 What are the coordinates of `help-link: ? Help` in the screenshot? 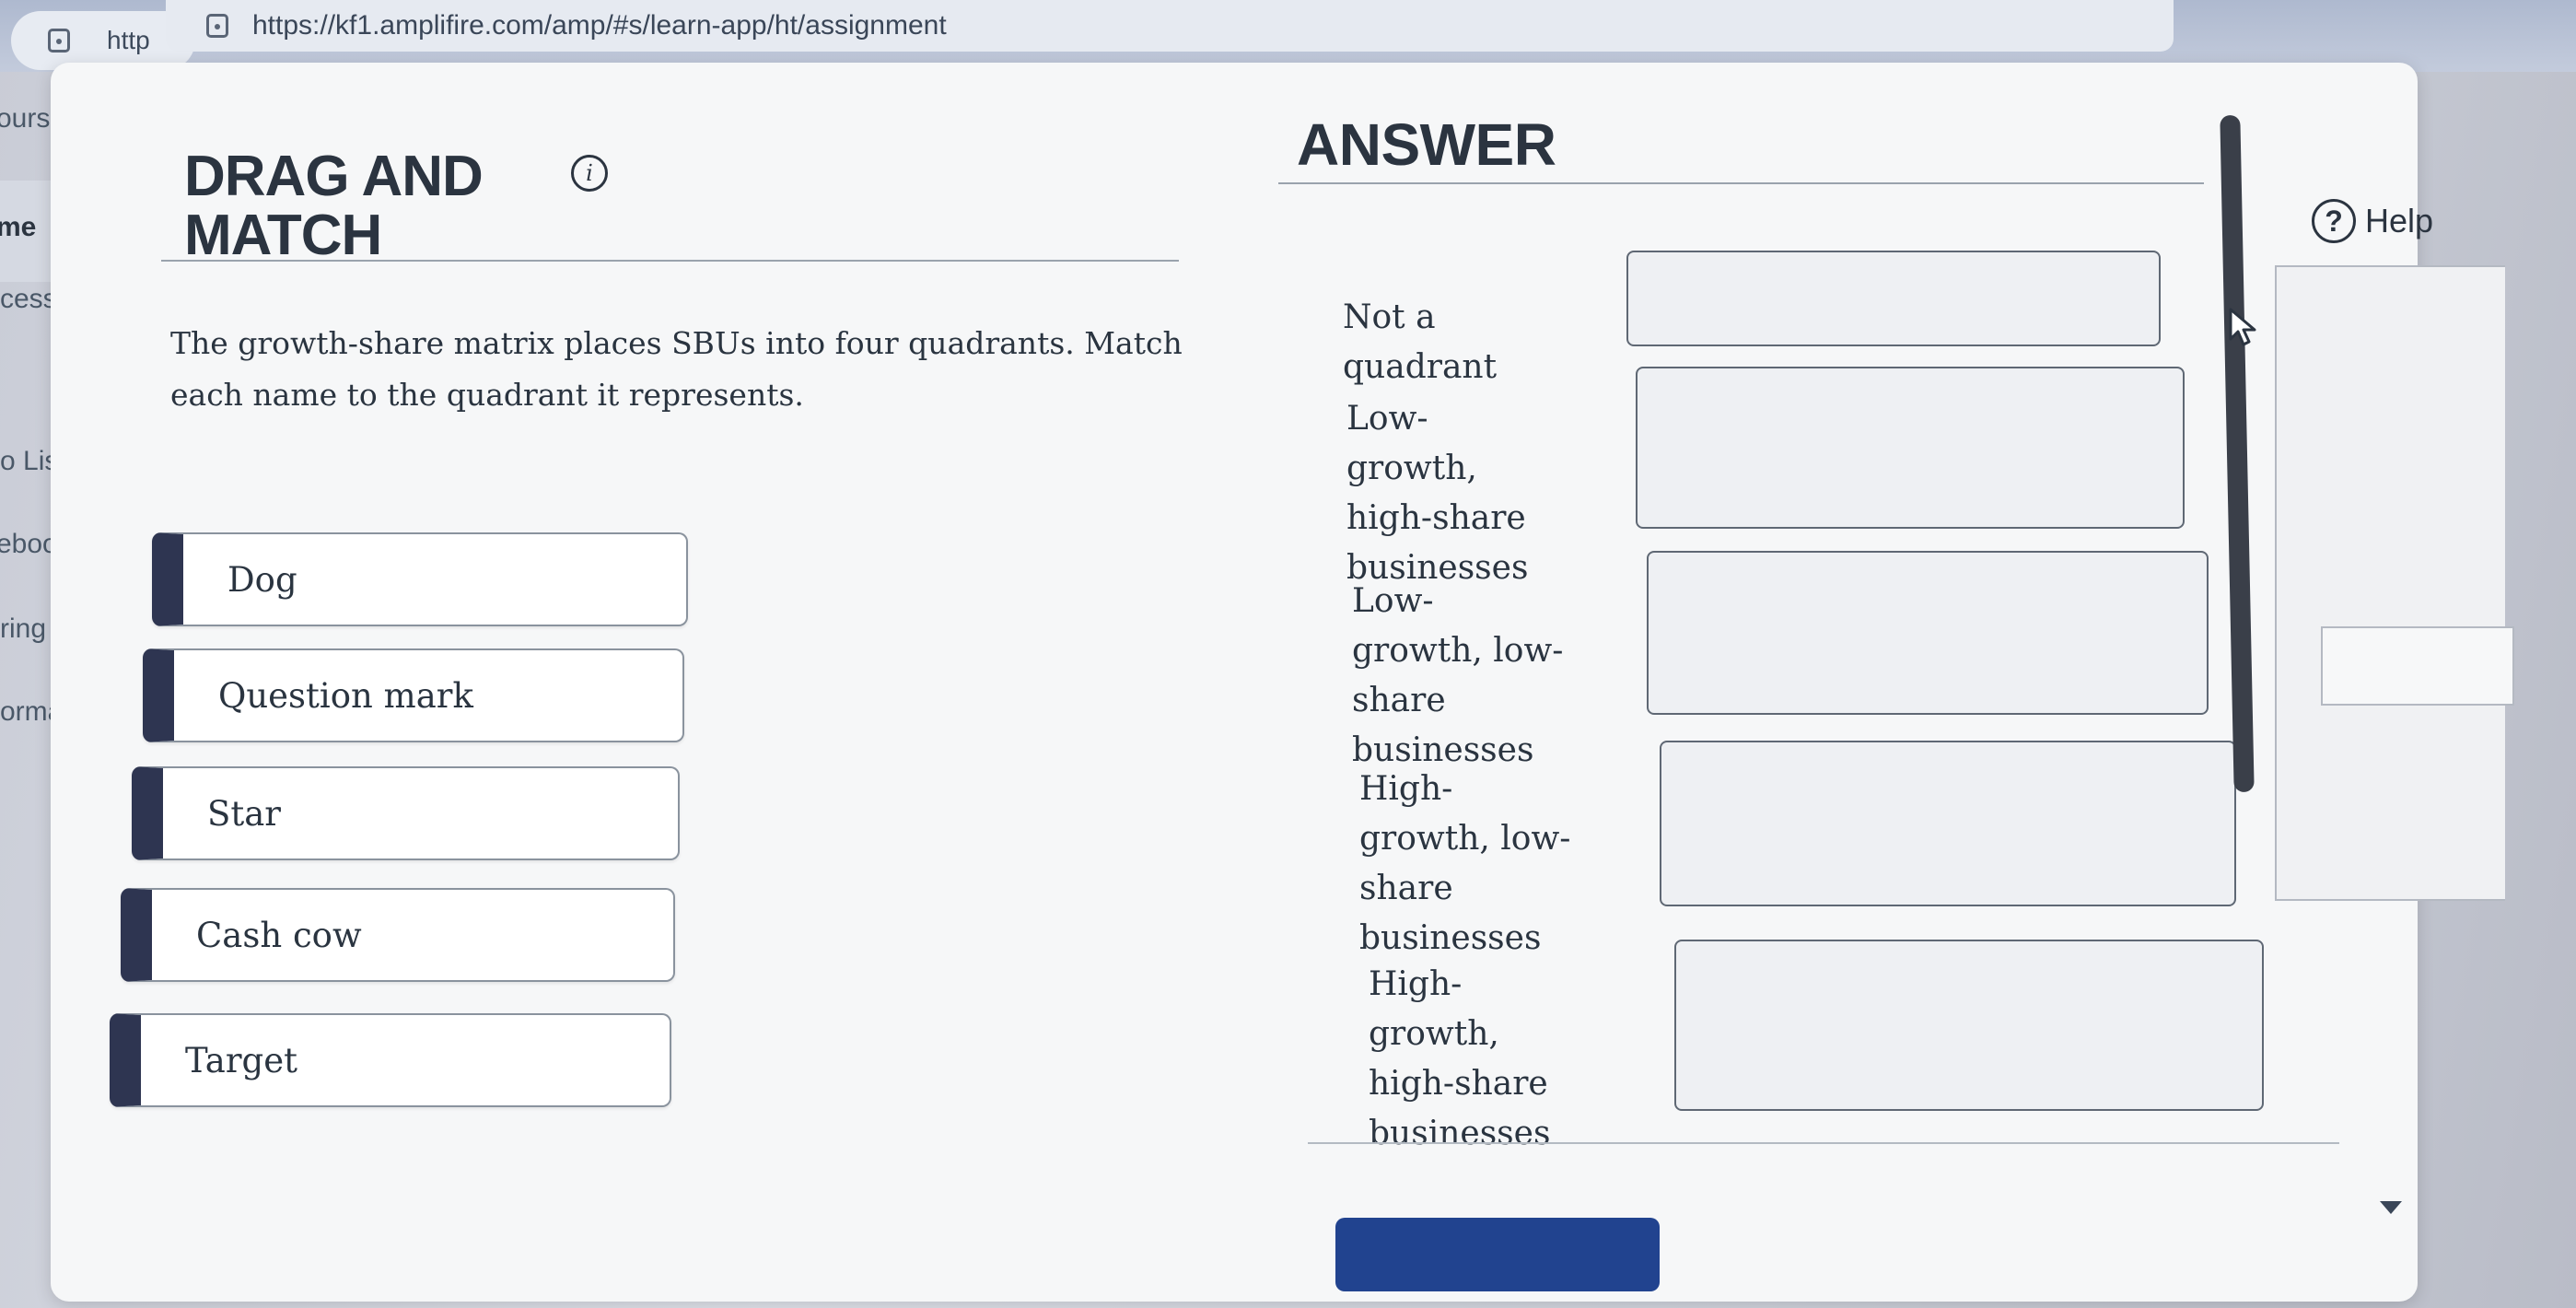 It's located at (2372, 221).